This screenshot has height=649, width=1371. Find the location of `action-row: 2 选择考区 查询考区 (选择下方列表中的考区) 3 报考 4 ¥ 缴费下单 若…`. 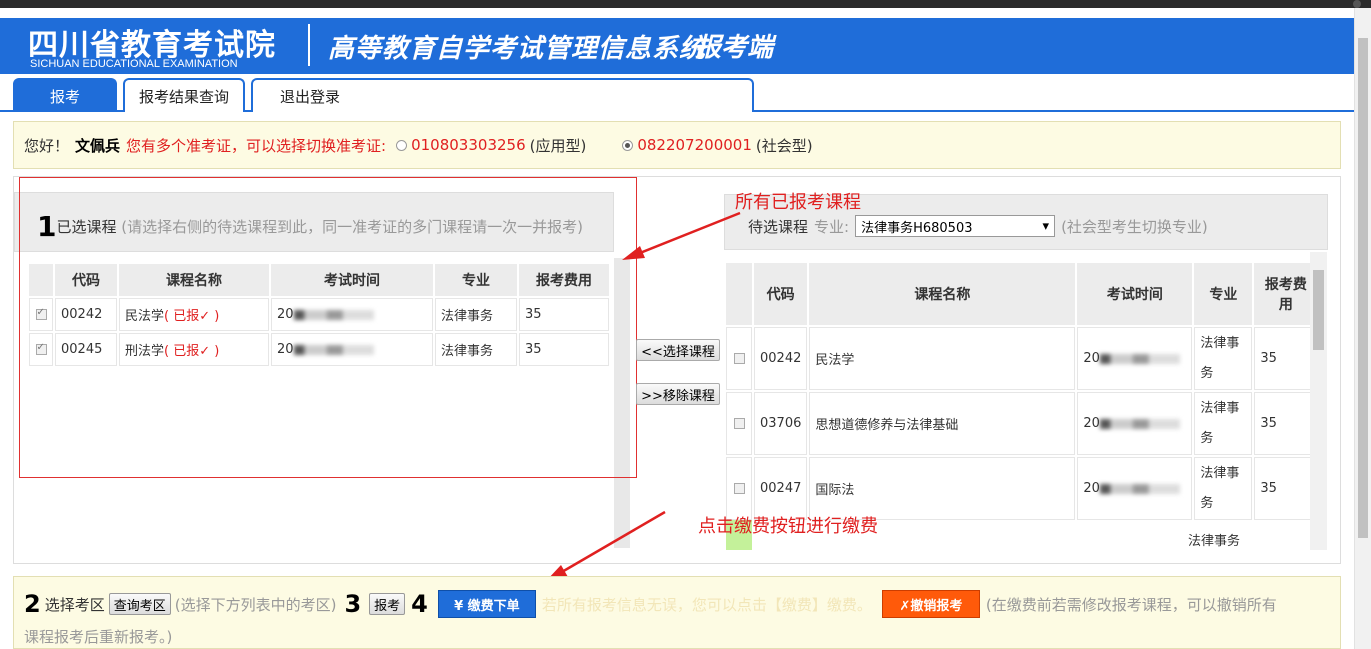

action-row: 2 选择考区 查询考区 (选择下方列表中的考区) 3 报考 4 ¥ 缴费下单 若… is located at coordinates (650, 604).